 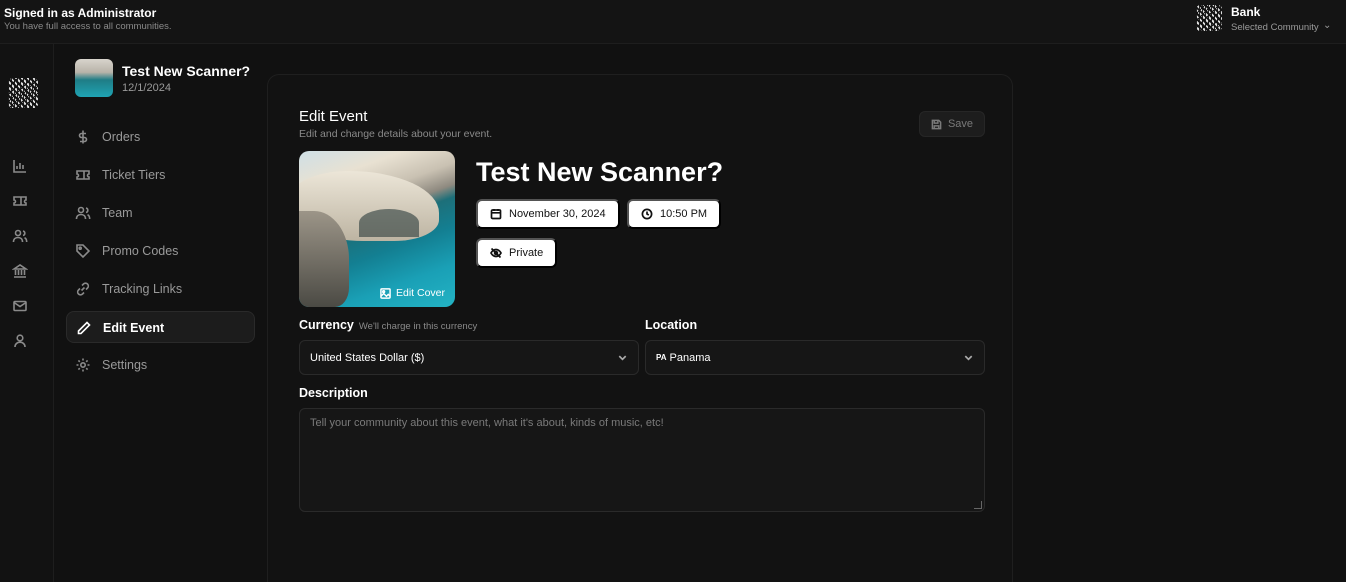 I want to click on pencil-icon, so click(x=84, y=328).